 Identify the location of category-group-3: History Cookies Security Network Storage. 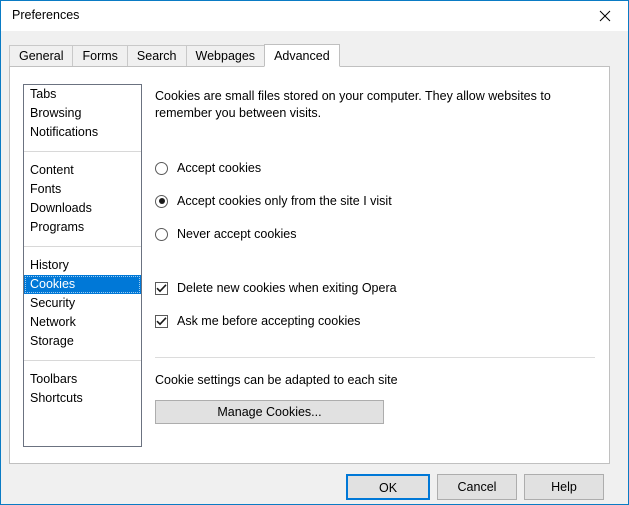
(82, 303).